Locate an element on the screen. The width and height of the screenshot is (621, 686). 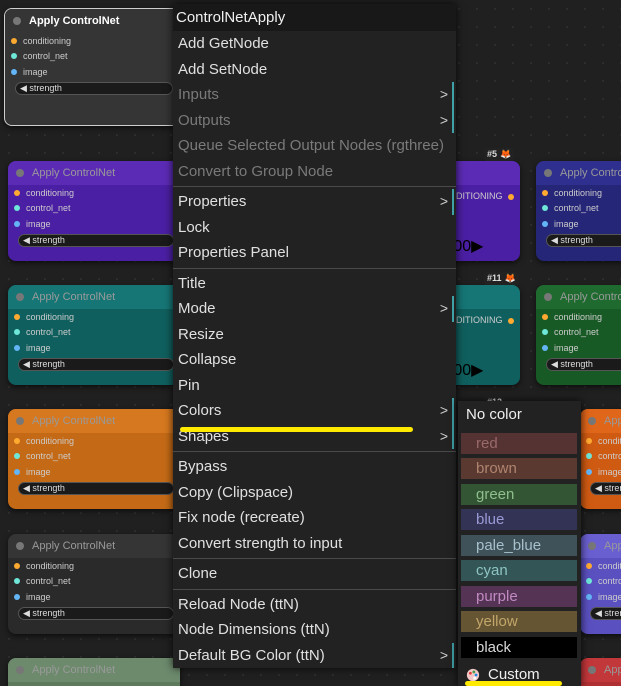
menu-item-add-setnode: Add SetNode is located at coordinates (314, 70).